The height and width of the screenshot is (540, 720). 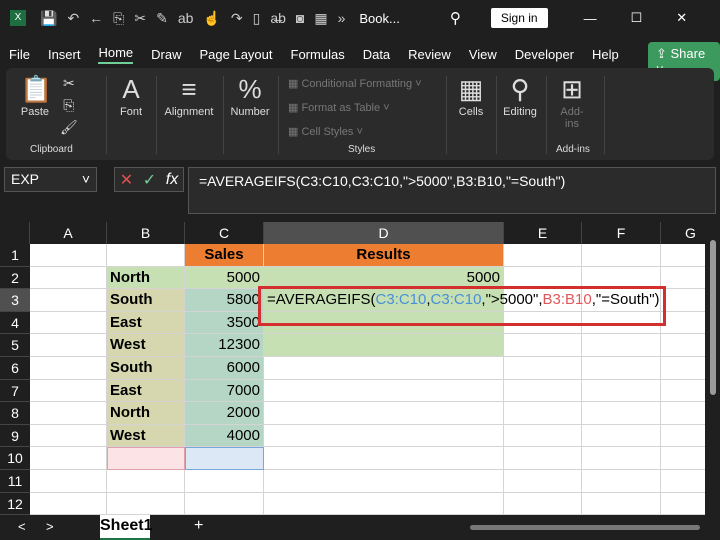 What do you see at coordinates (15, 503) in the screenshot?
I see `row-header-12: 12` at bounding box center [15, 503].